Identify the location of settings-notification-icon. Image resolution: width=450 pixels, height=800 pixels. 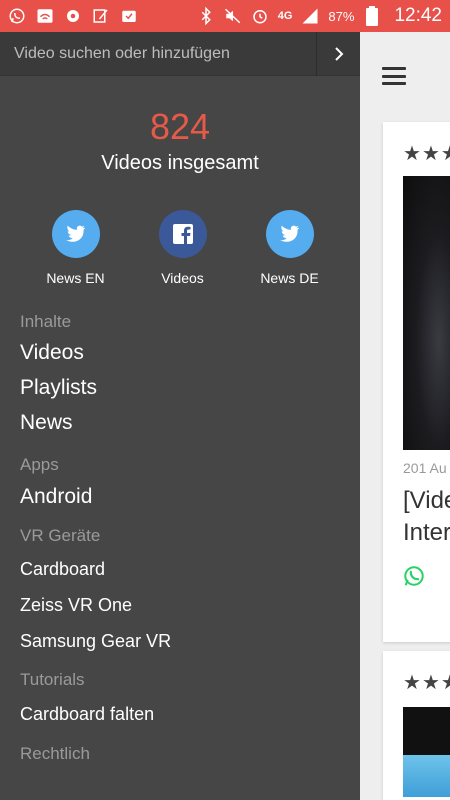
(73, 16).